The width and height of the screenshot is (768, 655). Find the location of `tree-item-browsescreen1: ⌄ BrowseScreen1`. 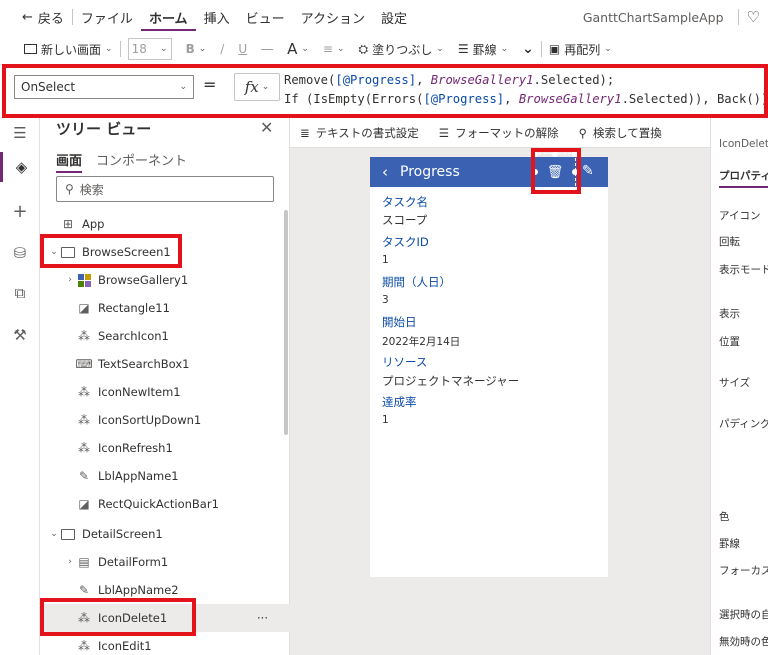

tree-item-browsescreen1: ⌄ BrowseScreen1 is located at coordinates (171, 252).